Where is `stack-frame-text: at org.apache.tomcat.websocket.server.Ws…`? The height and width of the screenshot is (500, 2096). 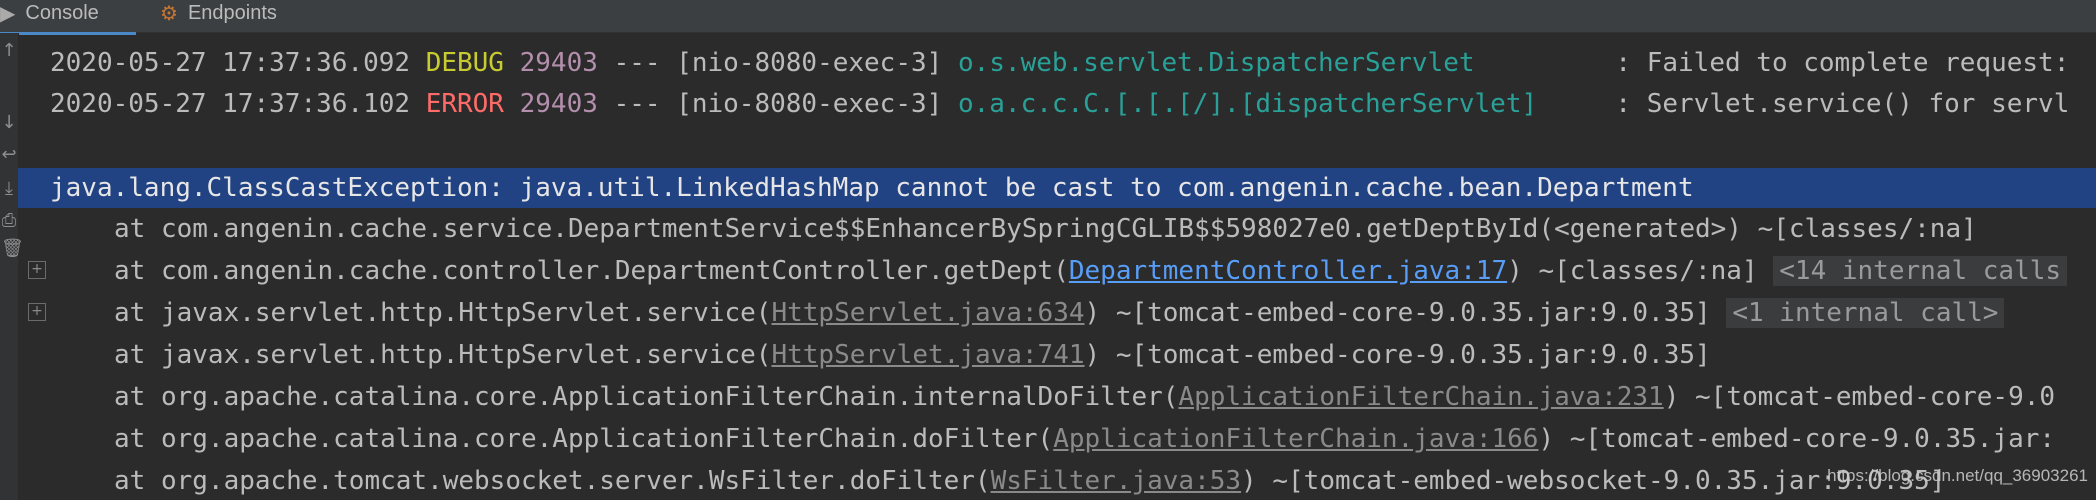
stack-frame-text: at org.apache.tomcat.websocket.server.Ws… is located at coordinates (552, 481).